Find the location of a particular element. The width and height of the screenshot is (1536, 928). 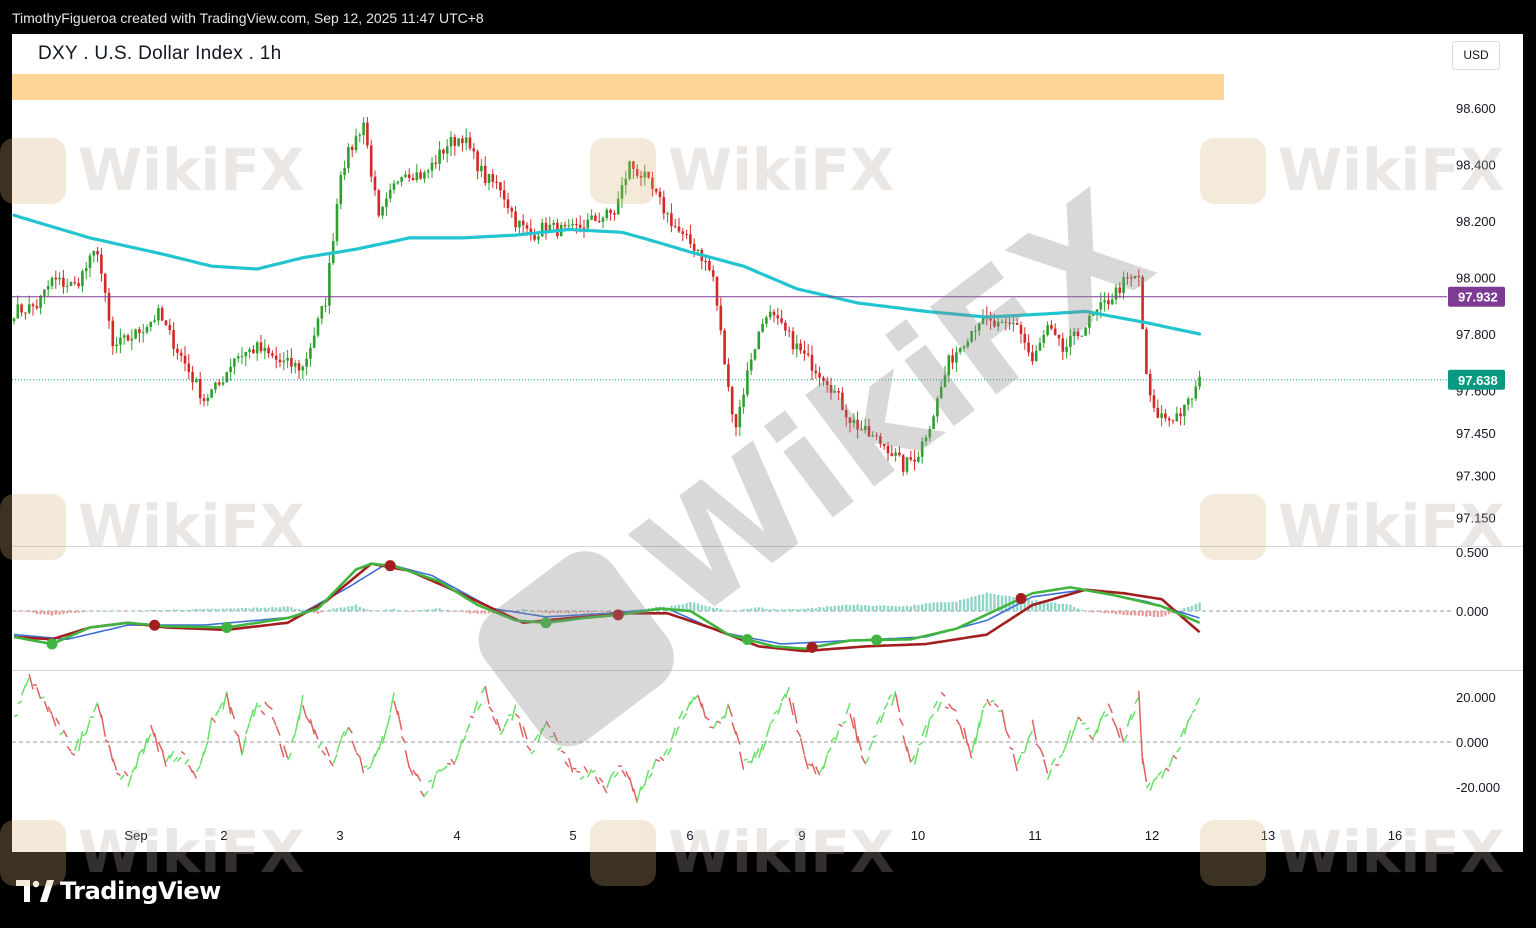

currency-button: USD is located at coordinates (1476, 55).